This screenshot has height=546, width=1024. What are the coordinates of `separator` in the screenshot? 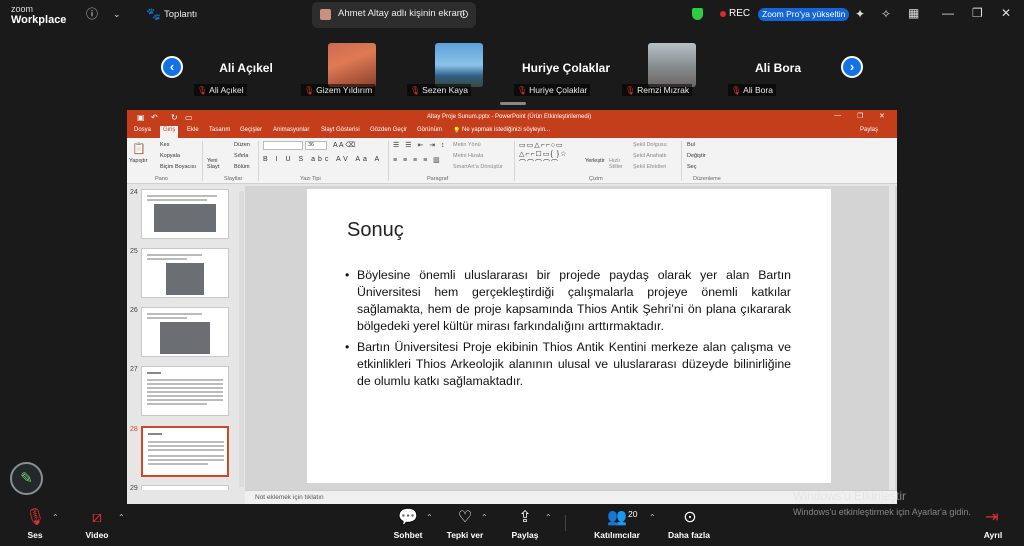 It's located at (388, 161).